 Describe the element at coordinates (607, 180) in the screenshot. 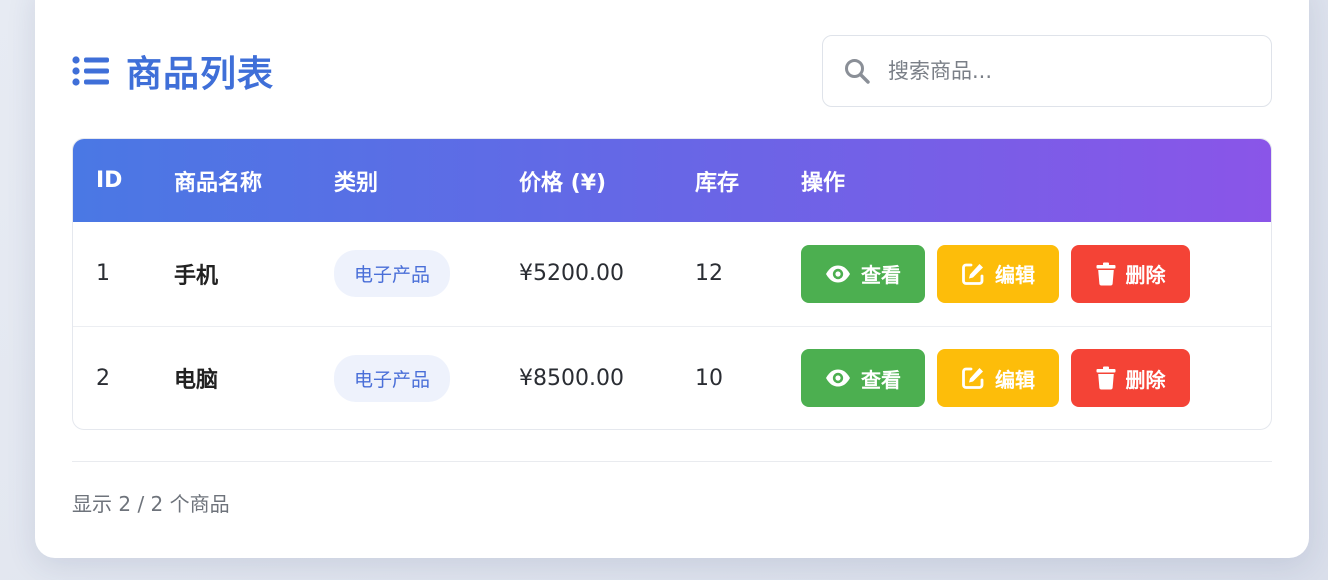

I see `column-header-price: 价格 (¥)` at that location.